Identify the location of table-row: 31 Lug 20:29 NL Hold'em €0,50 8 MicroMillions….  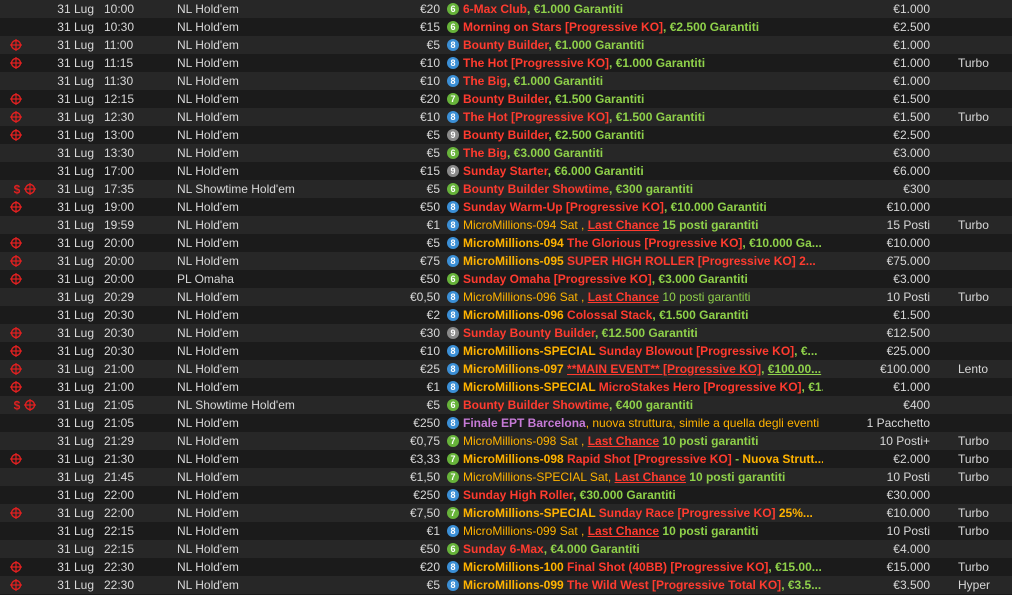
(506, 297).